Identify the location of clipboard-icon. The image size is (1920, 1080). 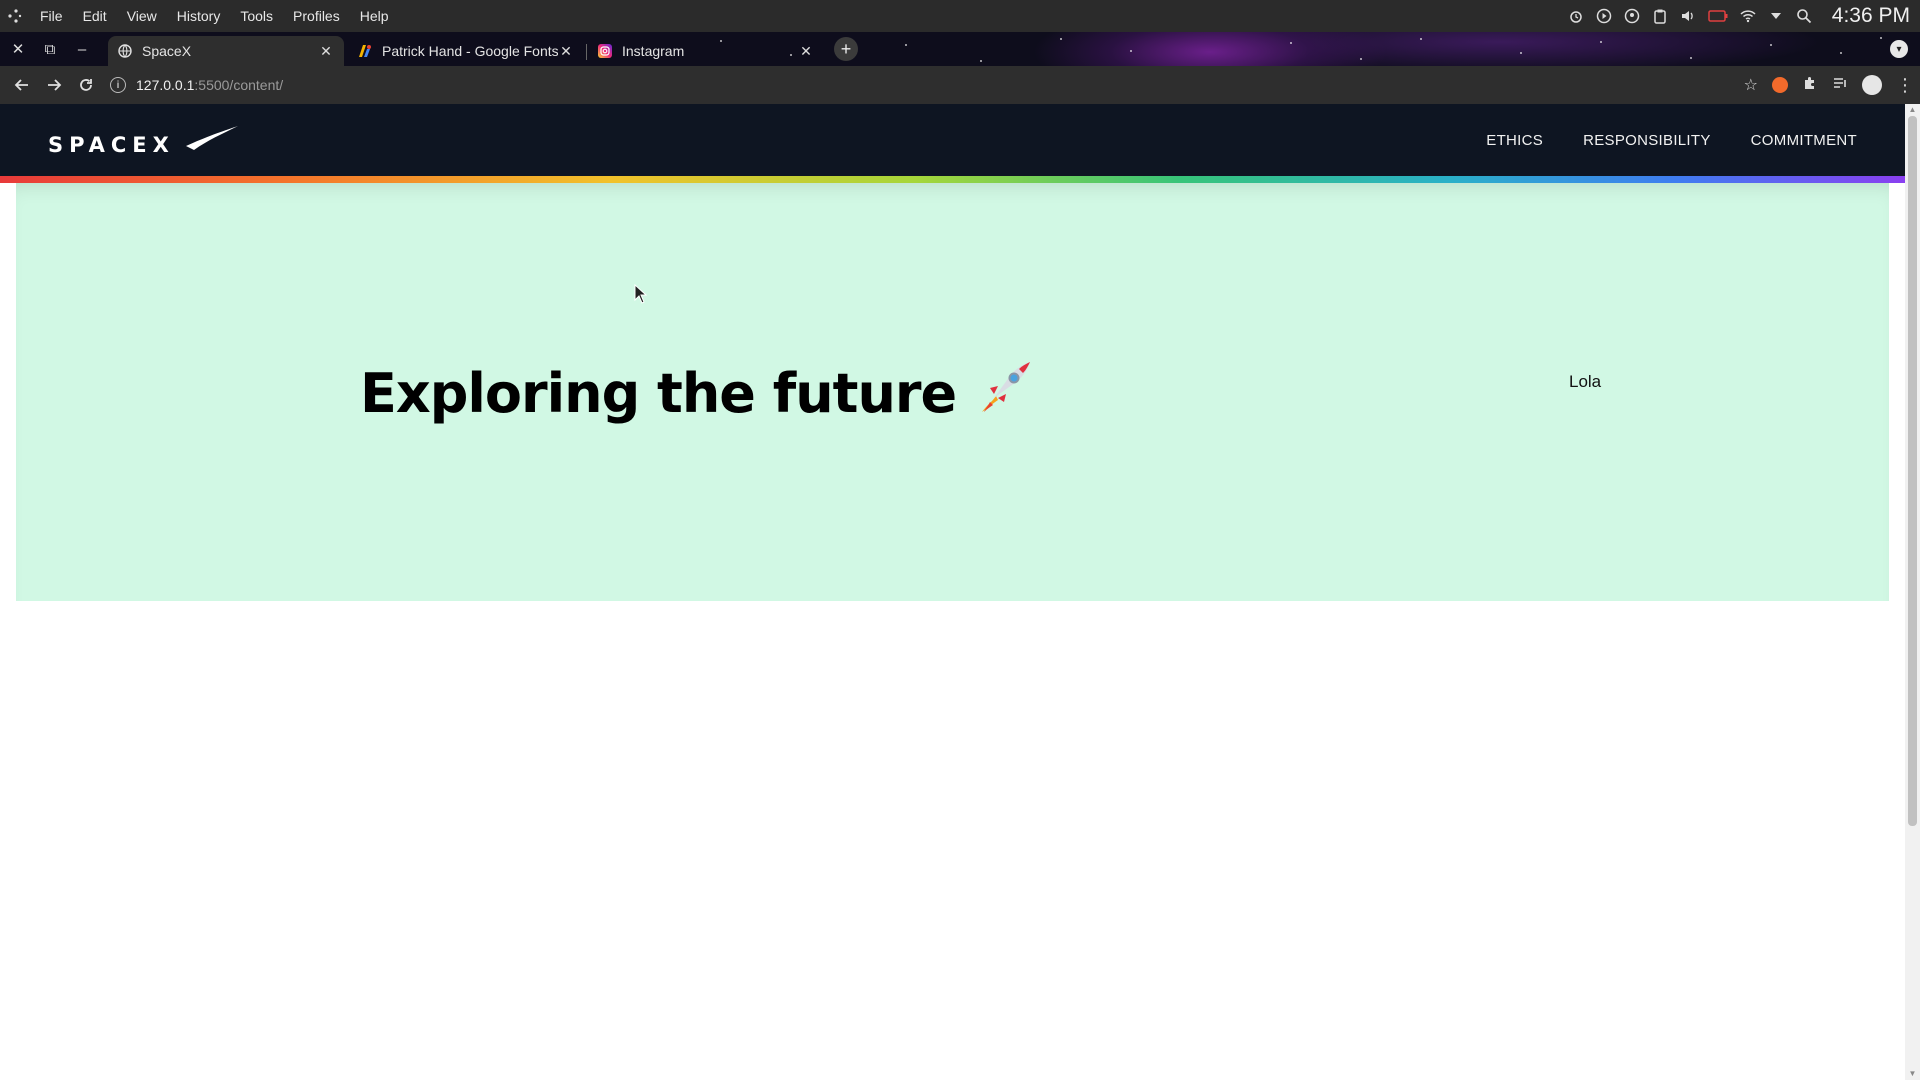
(1660, 16).